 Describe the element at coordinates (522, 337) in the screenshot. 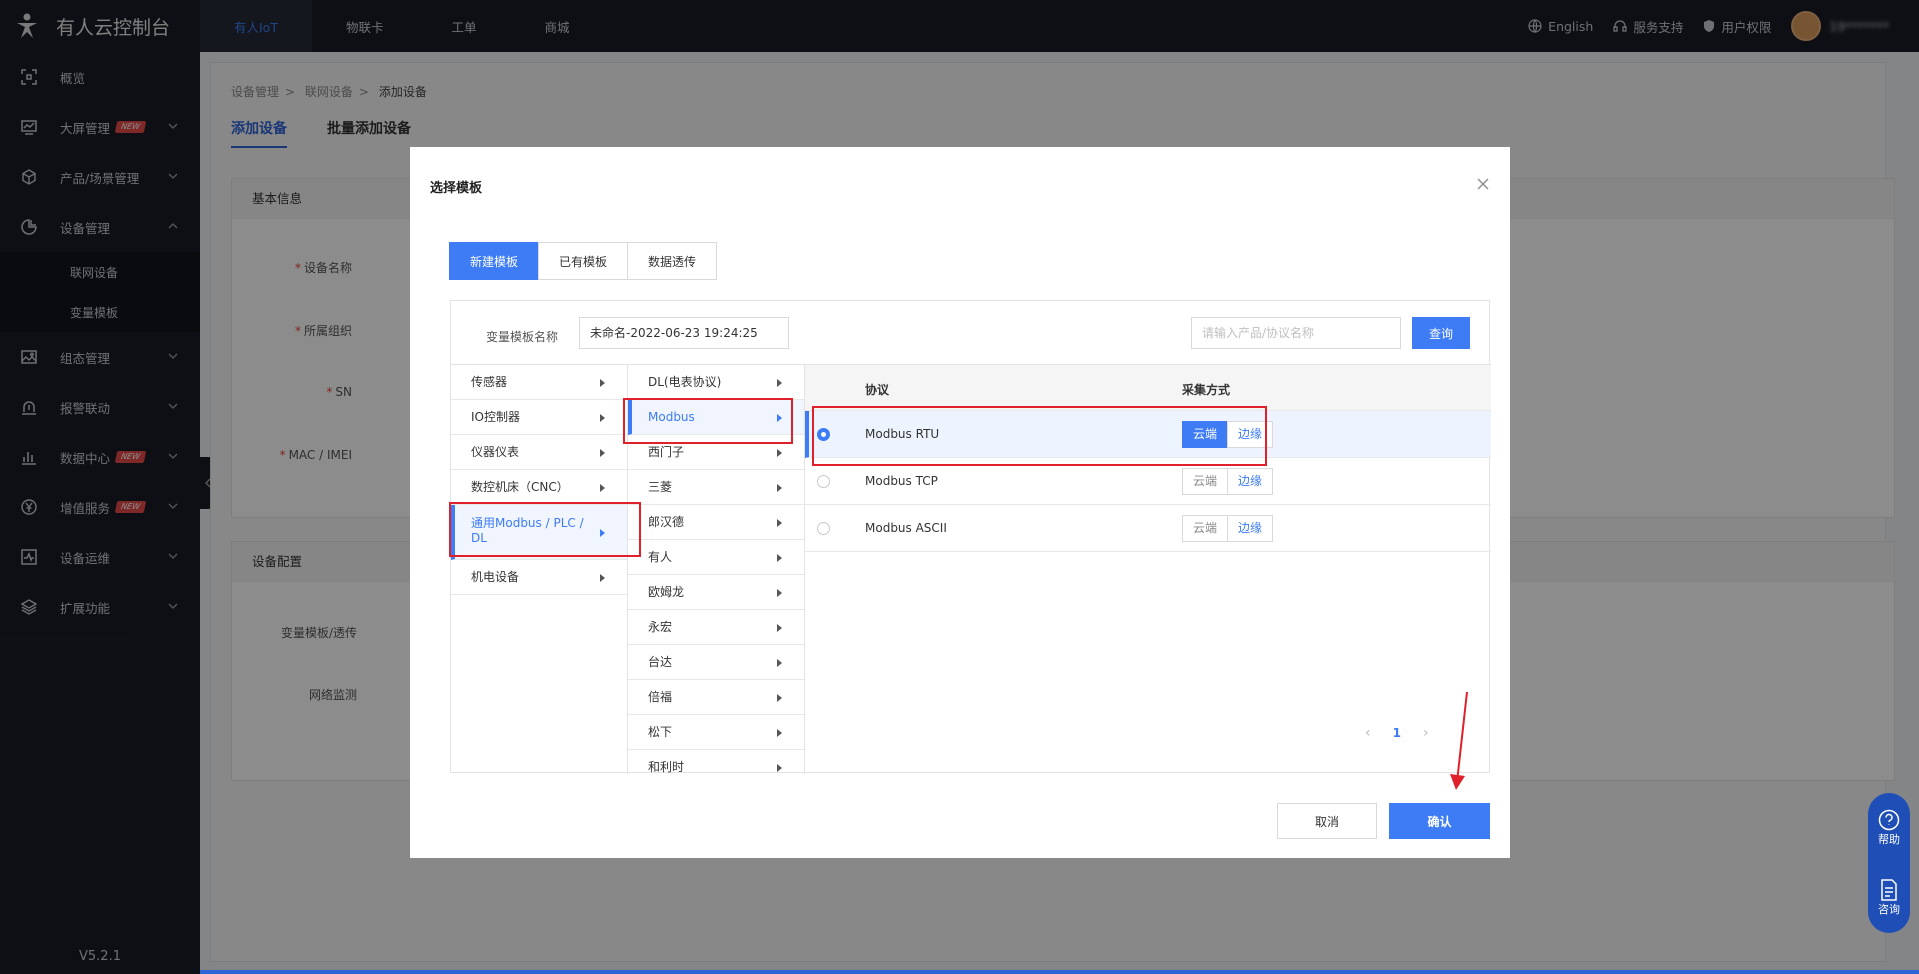

I see `template-name-label: 变量模板名称` at that location.